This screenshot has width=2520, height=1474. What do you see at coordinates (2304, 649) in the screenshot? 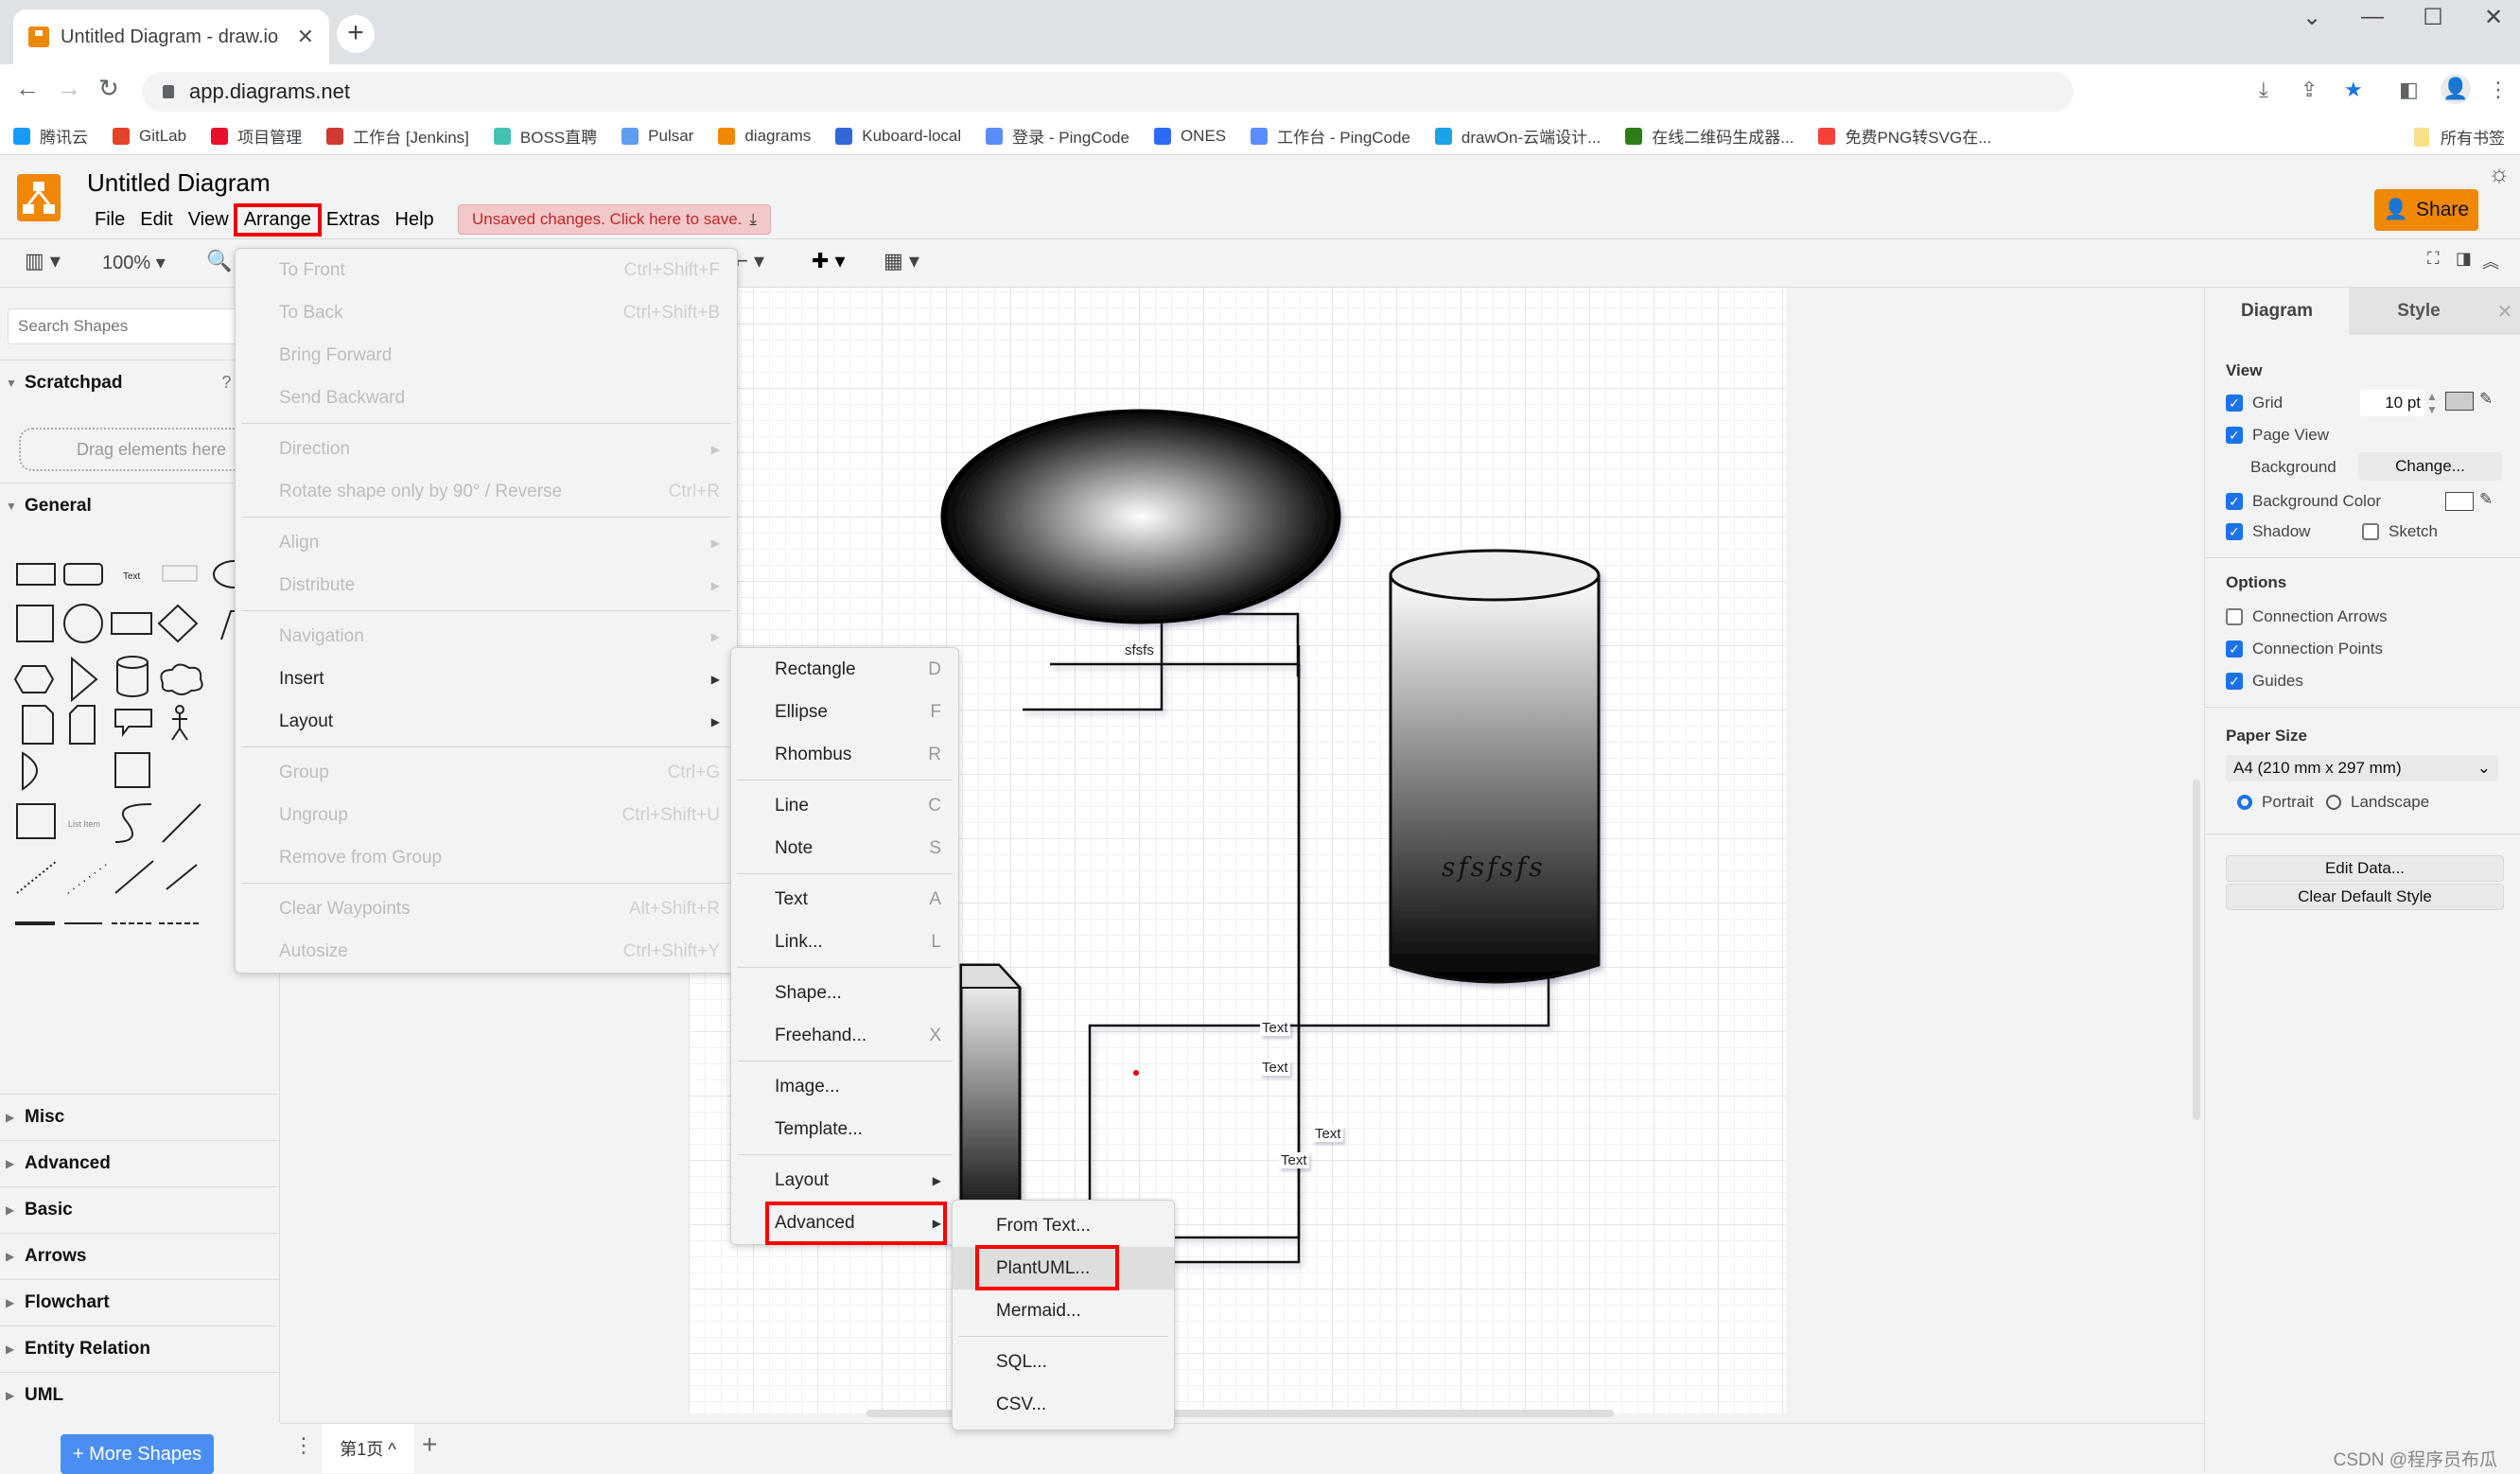
I see `connection-points-row: ✓ Connection Points` at bounding box center [2304, 649].